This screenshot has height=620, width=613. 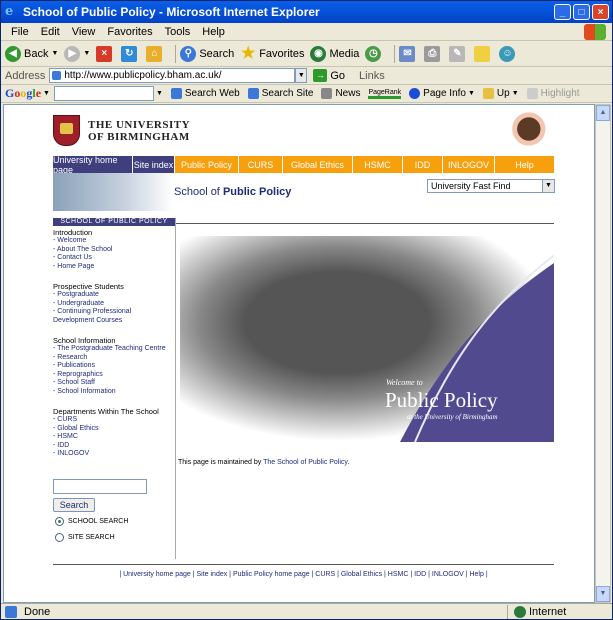 I want to click on back-button: ◀ Back ▼, so click(x=32, y=53).